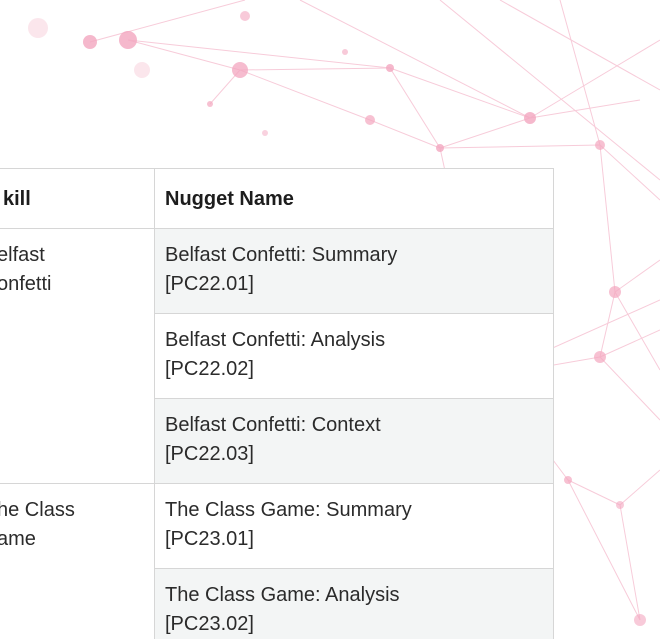 The image size is (660, 639). I want to click on nugget-cell: Belfast Confetti: Summary [PC22.01], so click(354, 271).